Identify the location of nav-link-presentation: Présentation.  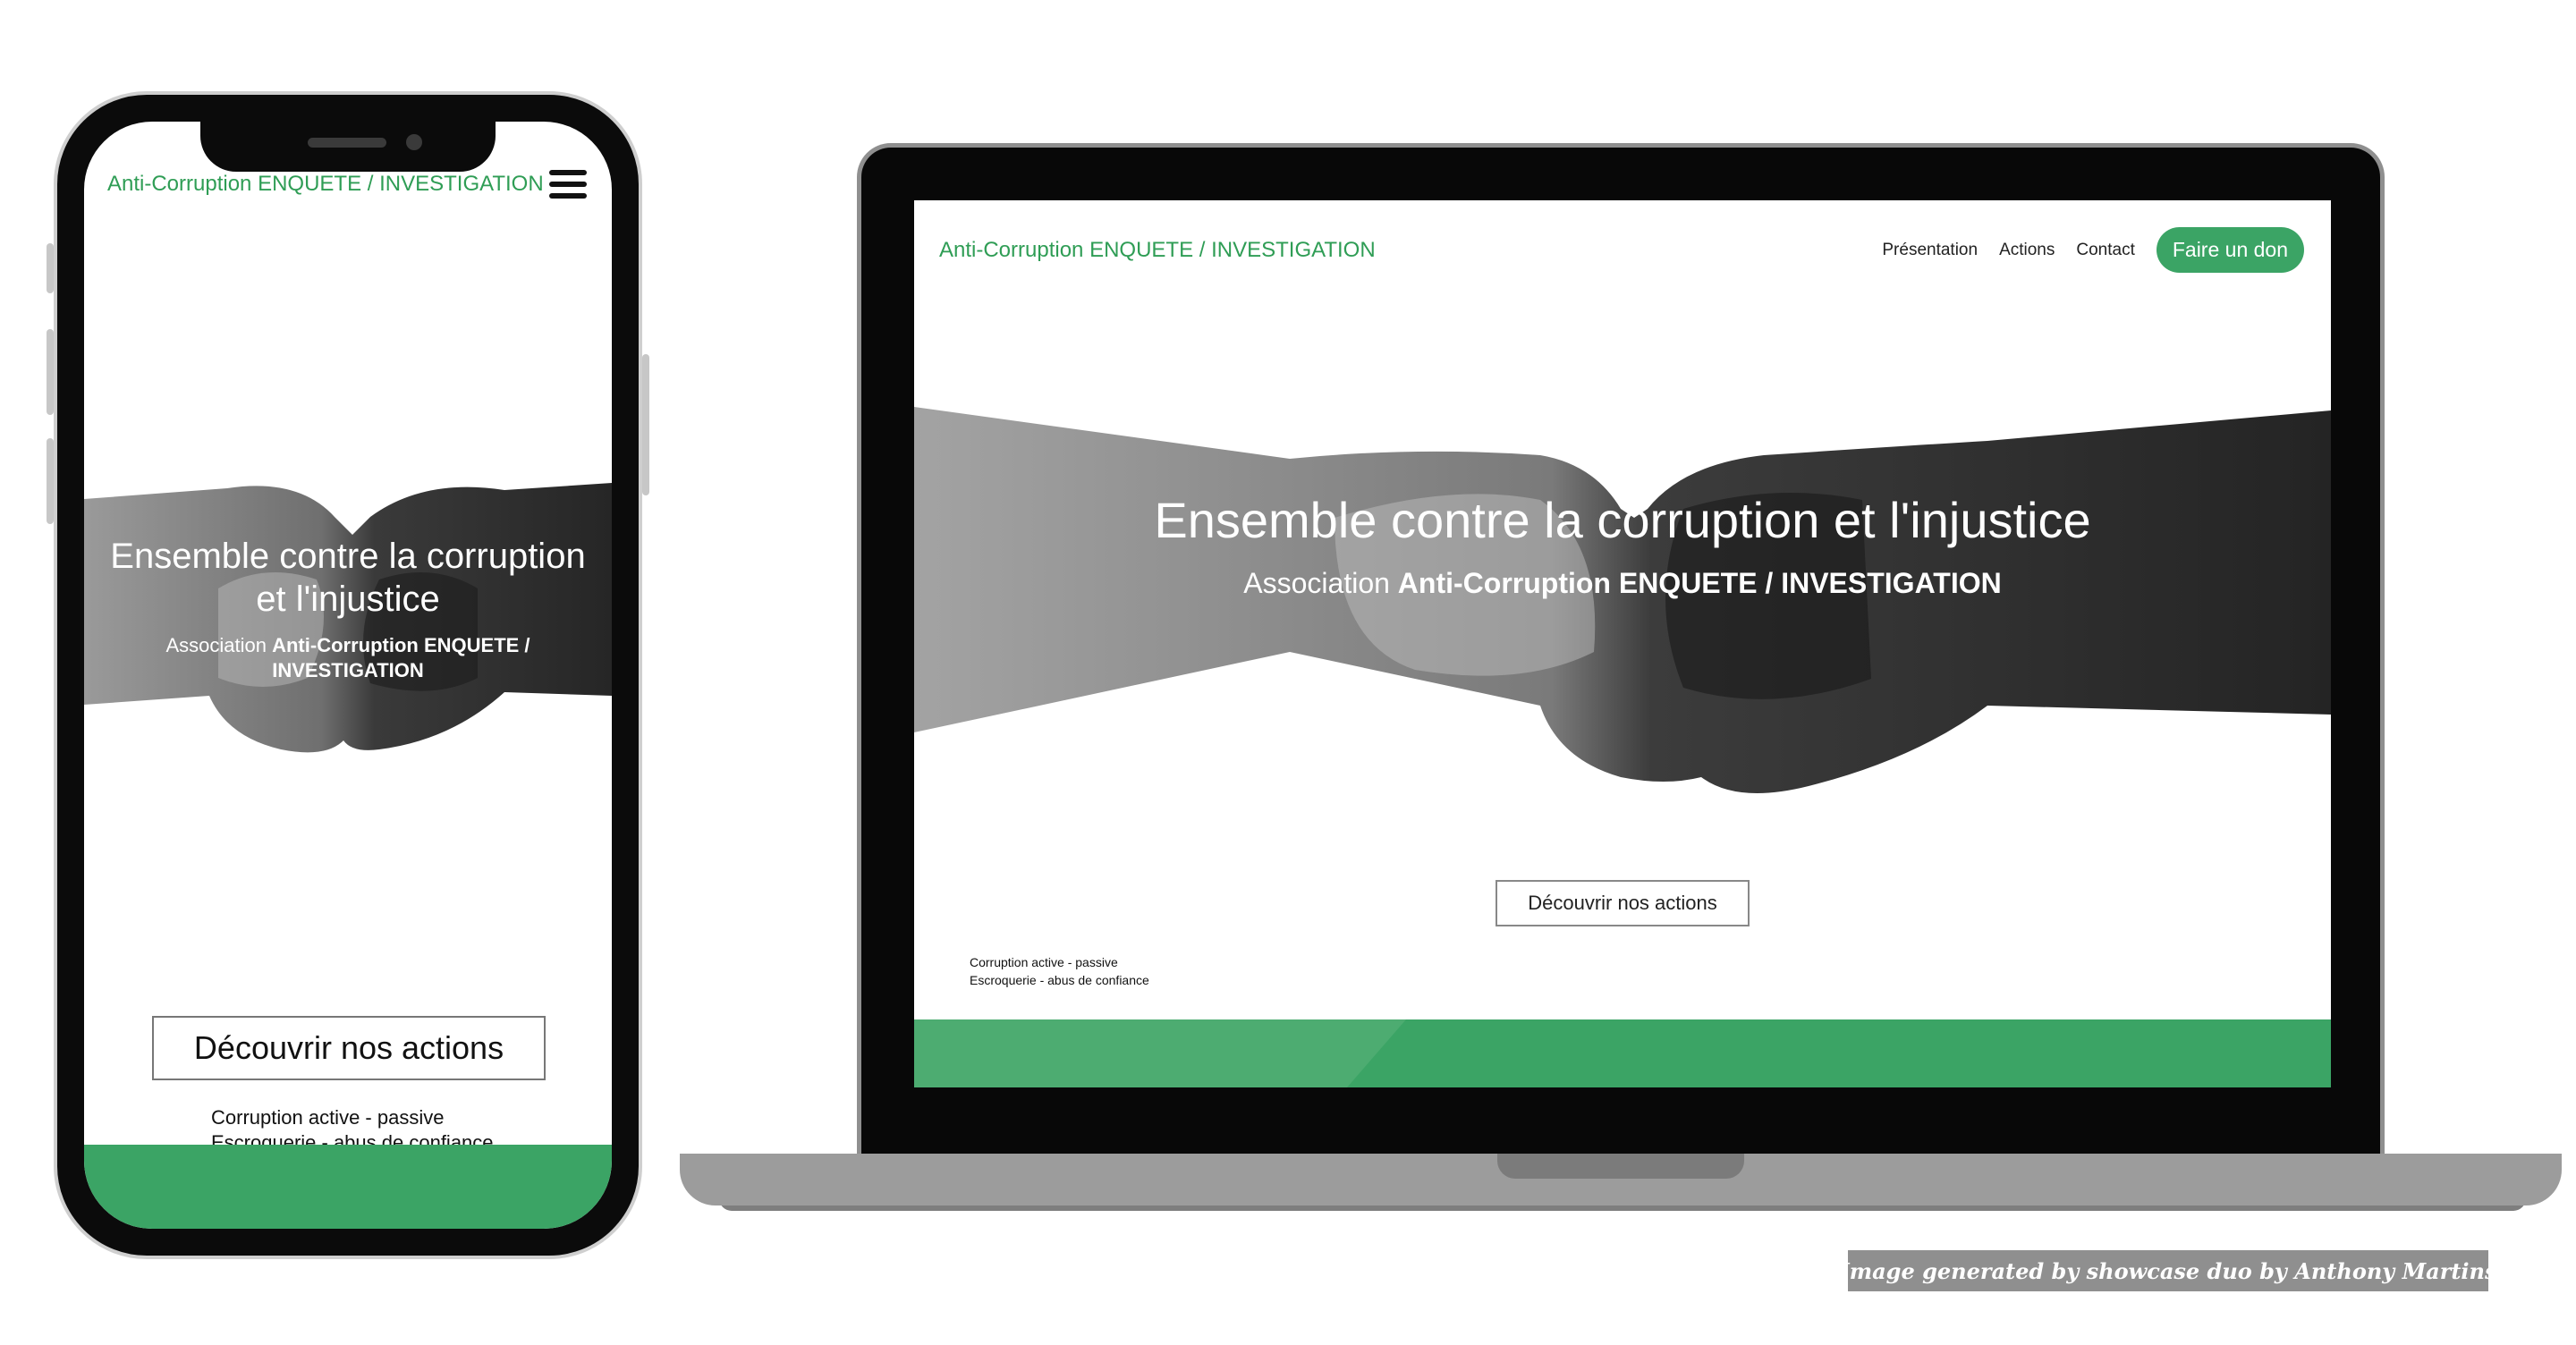
(1930, 250).